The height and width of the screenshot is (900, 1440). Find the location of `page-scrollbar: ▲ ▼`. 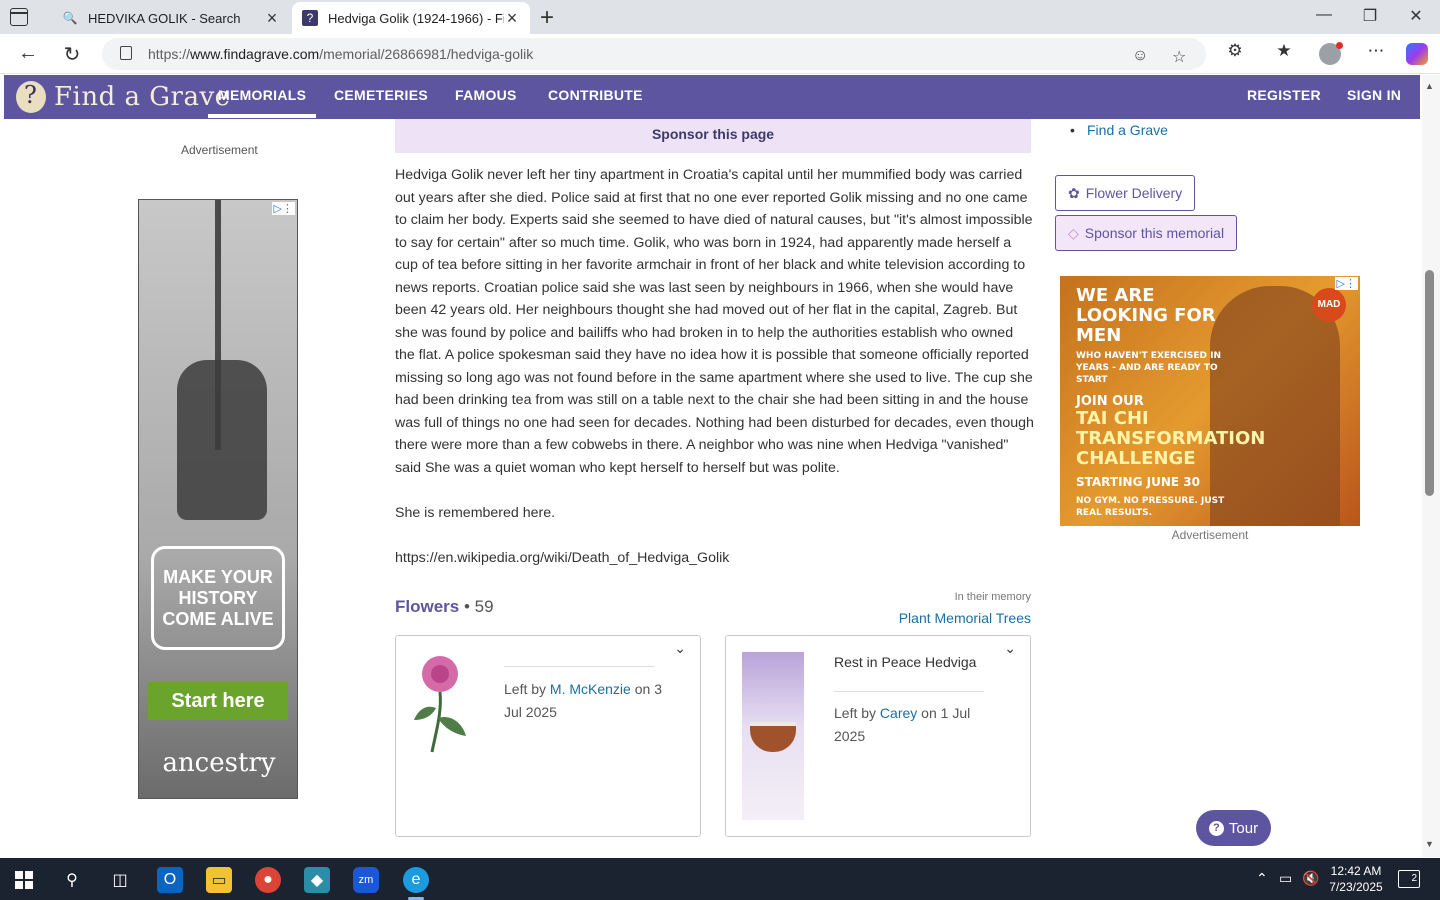

page-scrollbar: ▲ ▼ is located at coordinates (1431, 466).